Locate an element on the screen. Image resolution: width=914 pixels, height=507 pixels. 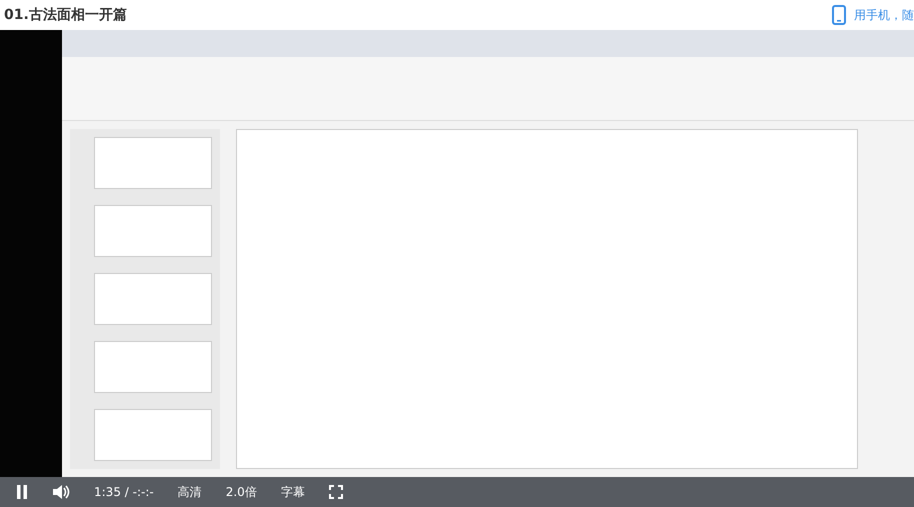
video-title: 01.古法面相一开篇 is located at coordinates (65, 15).